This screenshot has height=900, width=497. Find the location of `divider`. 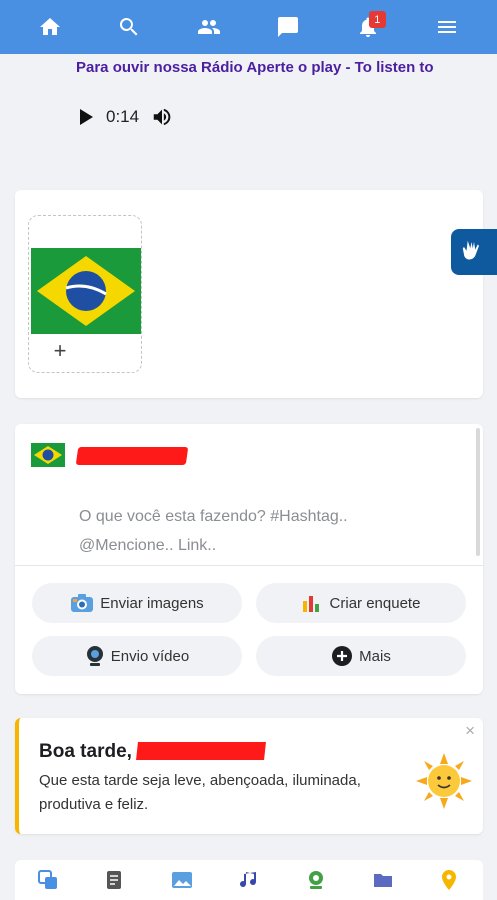

divider is located at coordinates (249, 565).